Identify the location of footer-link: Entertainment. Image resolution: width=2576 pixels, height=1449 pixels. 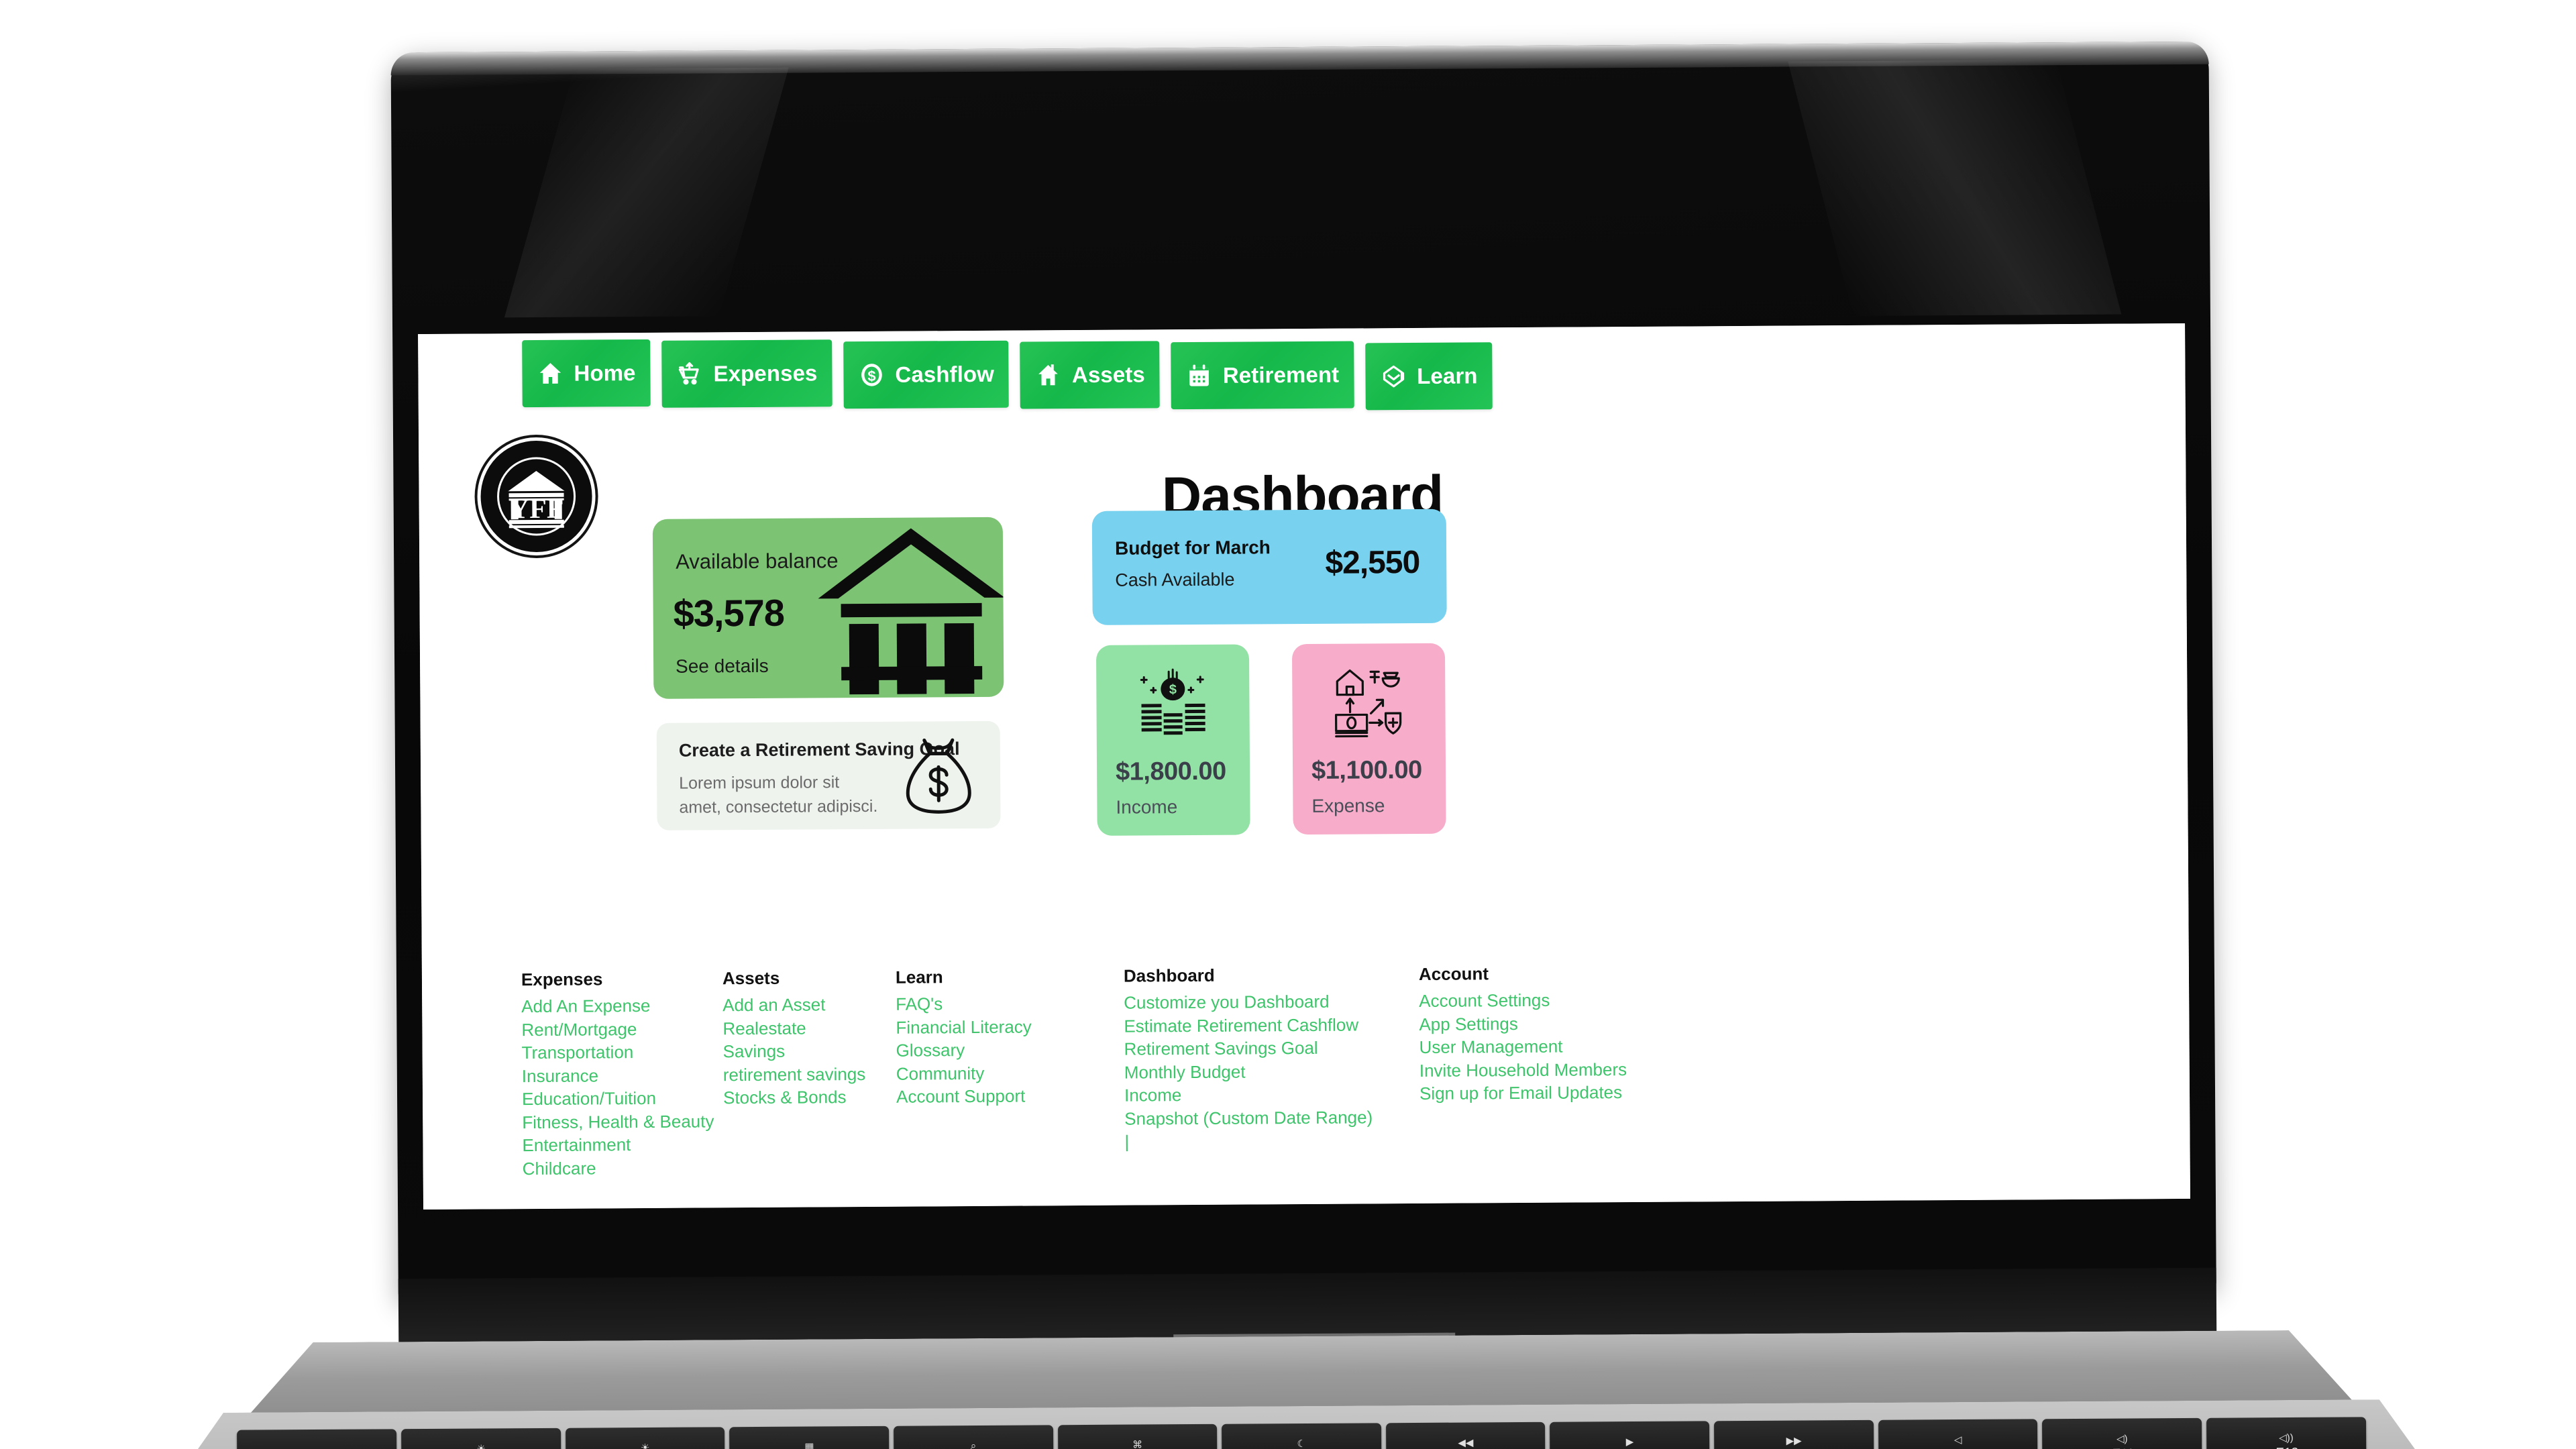
(622, 1145).